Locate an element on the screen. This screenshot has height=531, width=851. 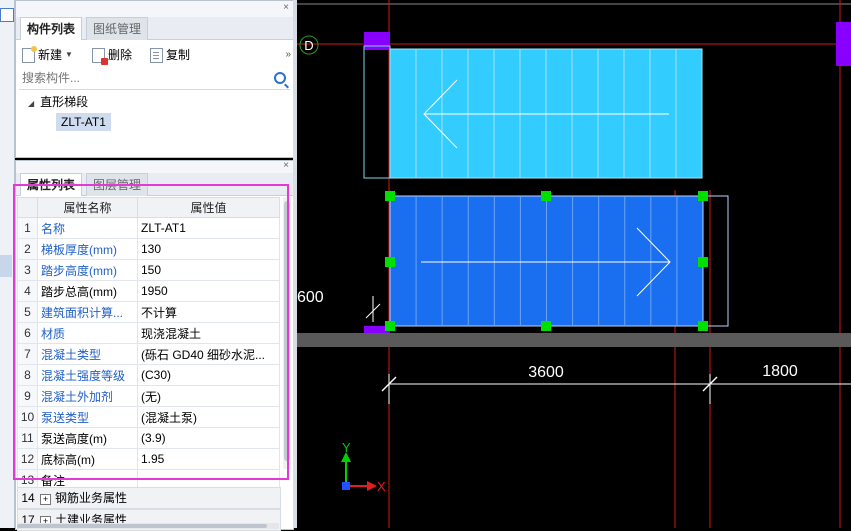
property-name: 底标高(m) is located at coordinates (87, 459).